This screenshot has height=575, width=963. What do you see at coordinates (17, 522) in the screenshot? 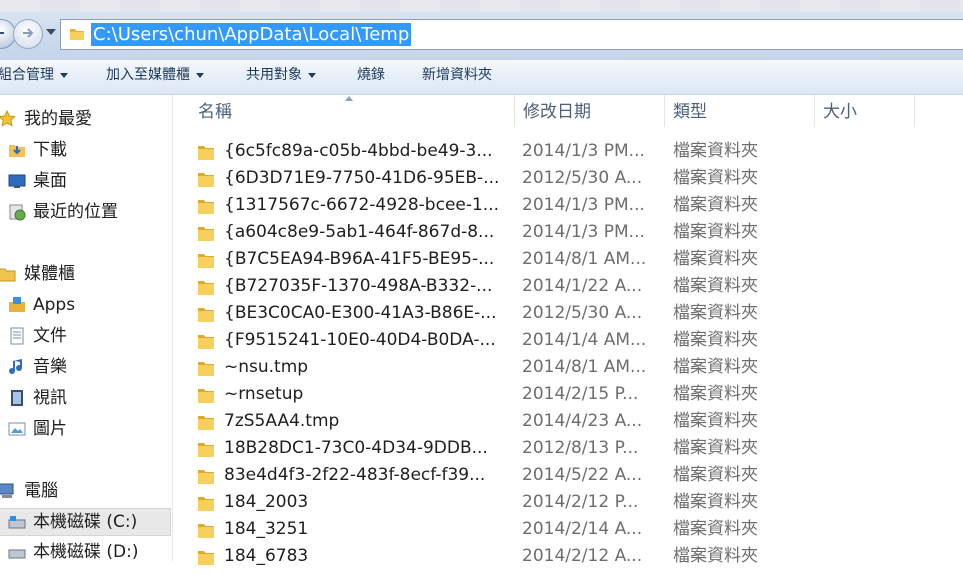
I see `drive-c-icon` at bounding box center [17, 522].